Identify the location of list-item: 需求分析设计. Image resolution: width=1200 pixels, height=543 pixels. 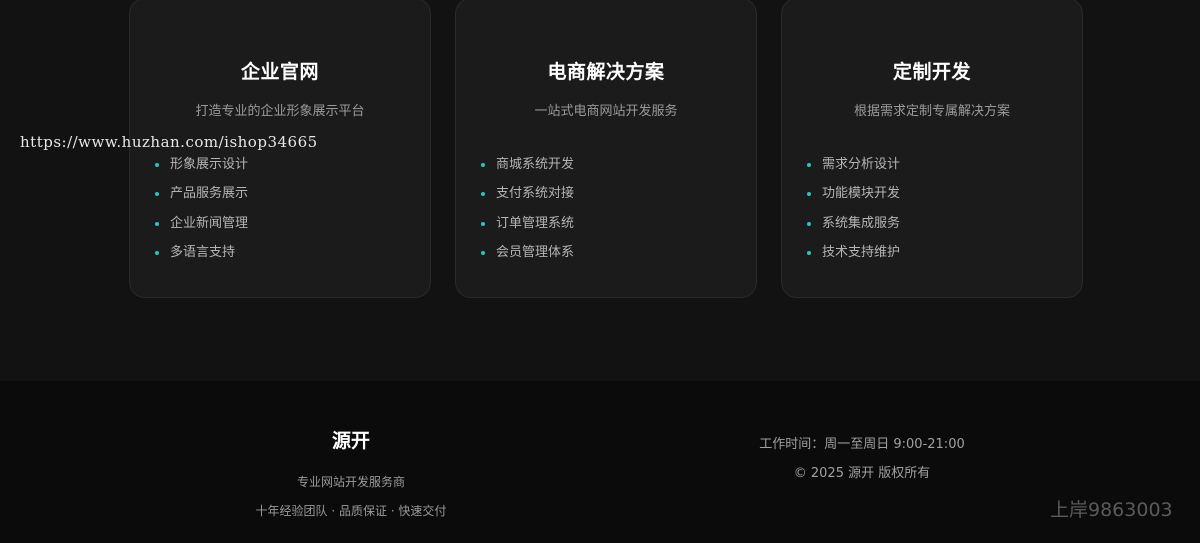
(853, 169).